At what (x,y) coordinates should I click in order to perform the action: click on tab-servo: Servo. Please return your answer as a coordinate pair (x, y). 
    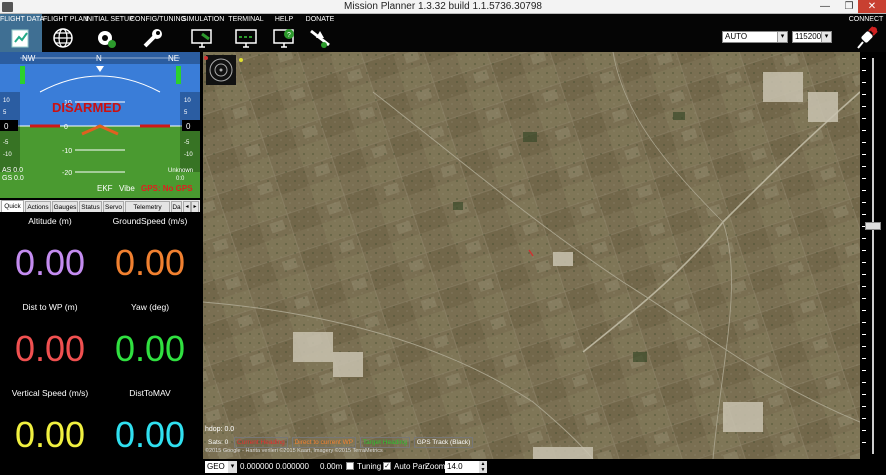
    Looking at the image, I should click on (113, 206).